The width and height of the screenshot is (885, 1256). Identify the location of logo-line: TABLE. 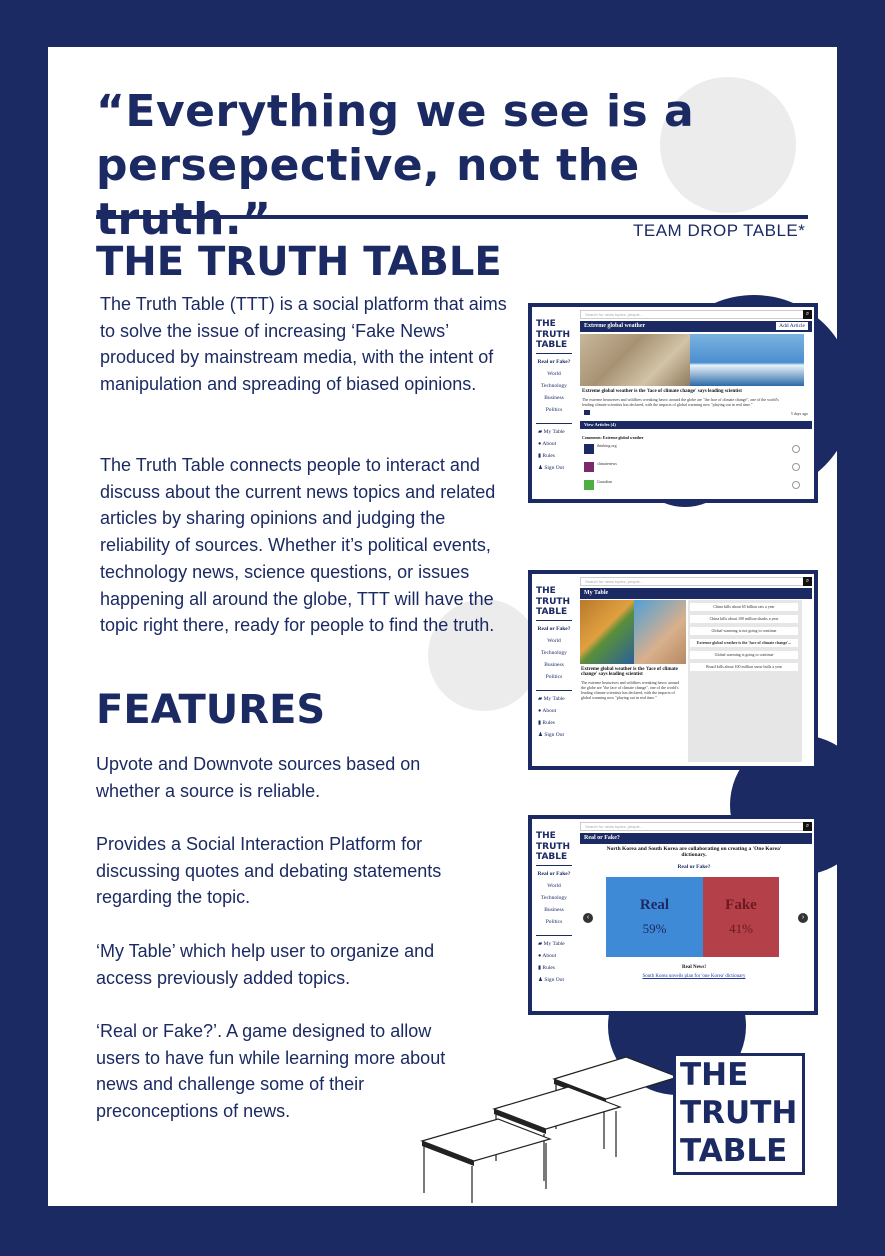
(552, 612).